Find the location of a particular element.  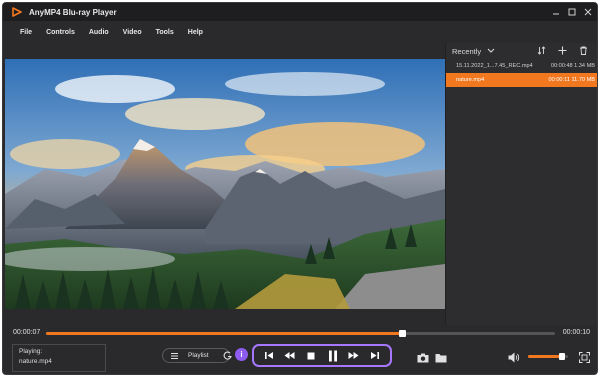

now-playing-label: Playing: is located at coordinates (31, 351).